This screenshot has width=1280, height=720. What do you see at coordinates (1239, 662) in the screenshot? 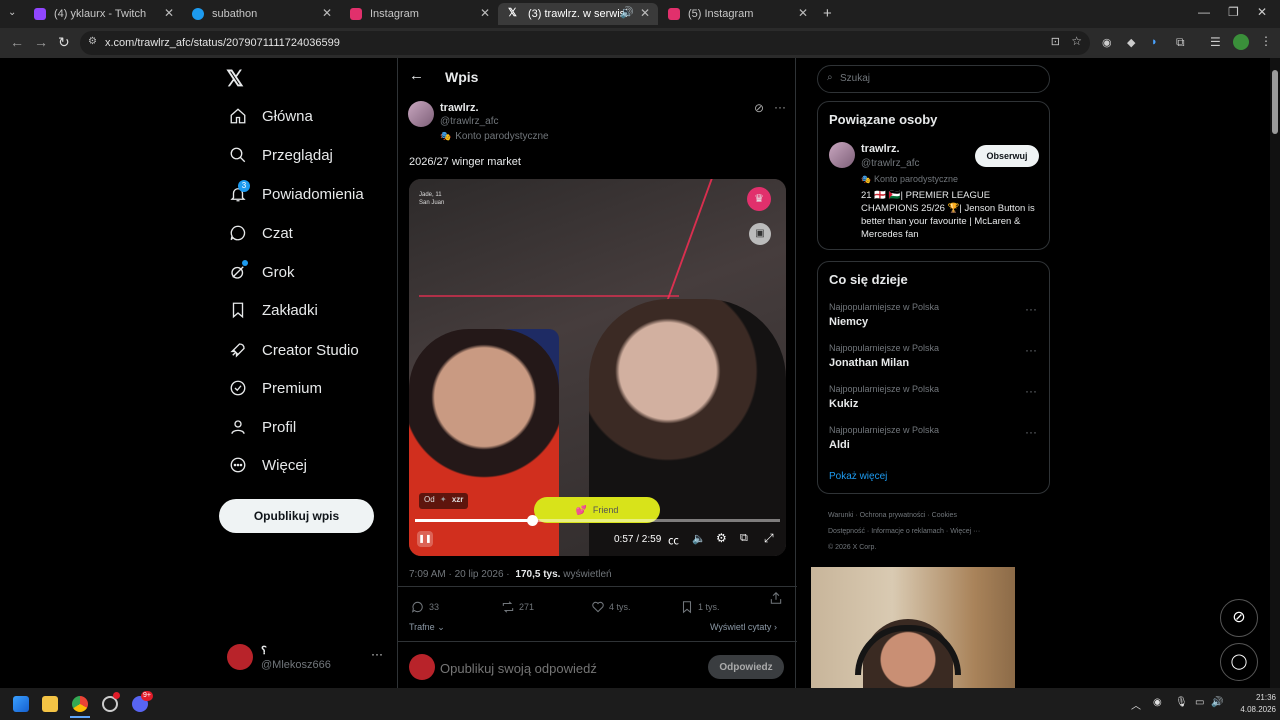
I see `messages-floating-icon: ◯` at bounding box center [1239, 662].